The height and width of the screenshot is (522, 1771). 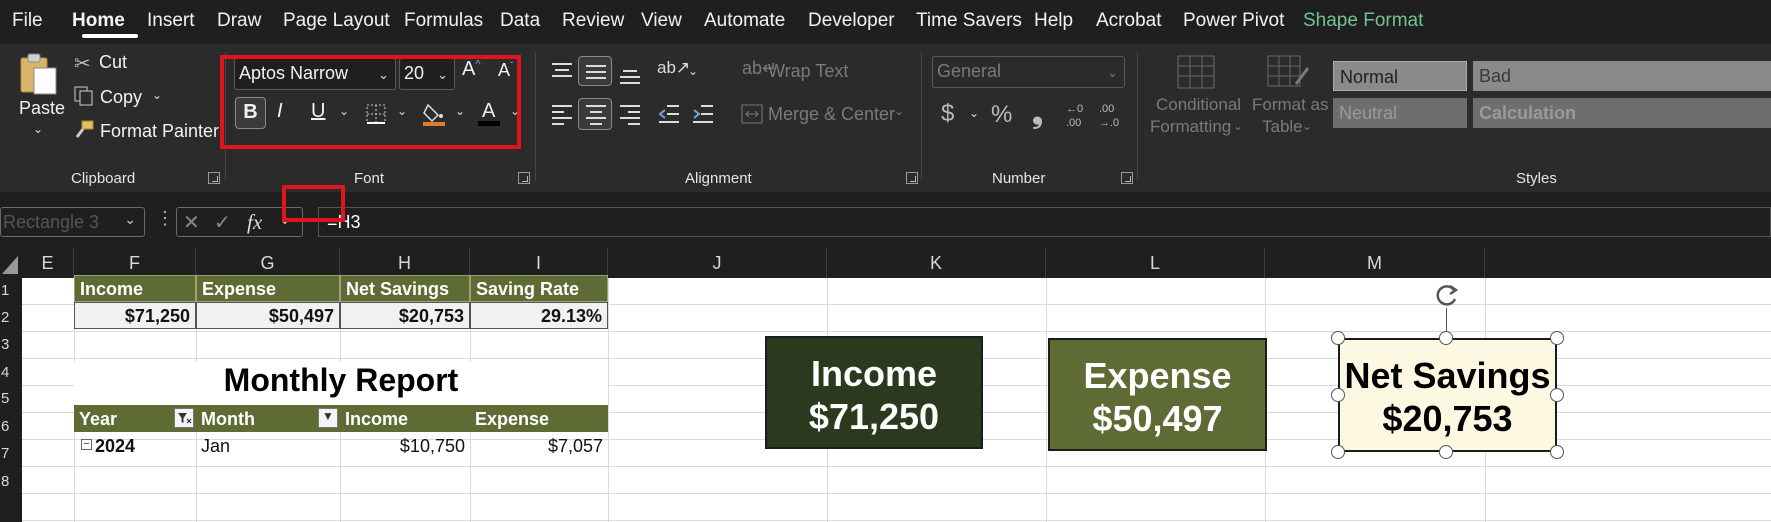 What do you see at coordinates (1001, 115) in the screenshot?
I see `percent-format-button: %` at bounding box center [1001, 115].